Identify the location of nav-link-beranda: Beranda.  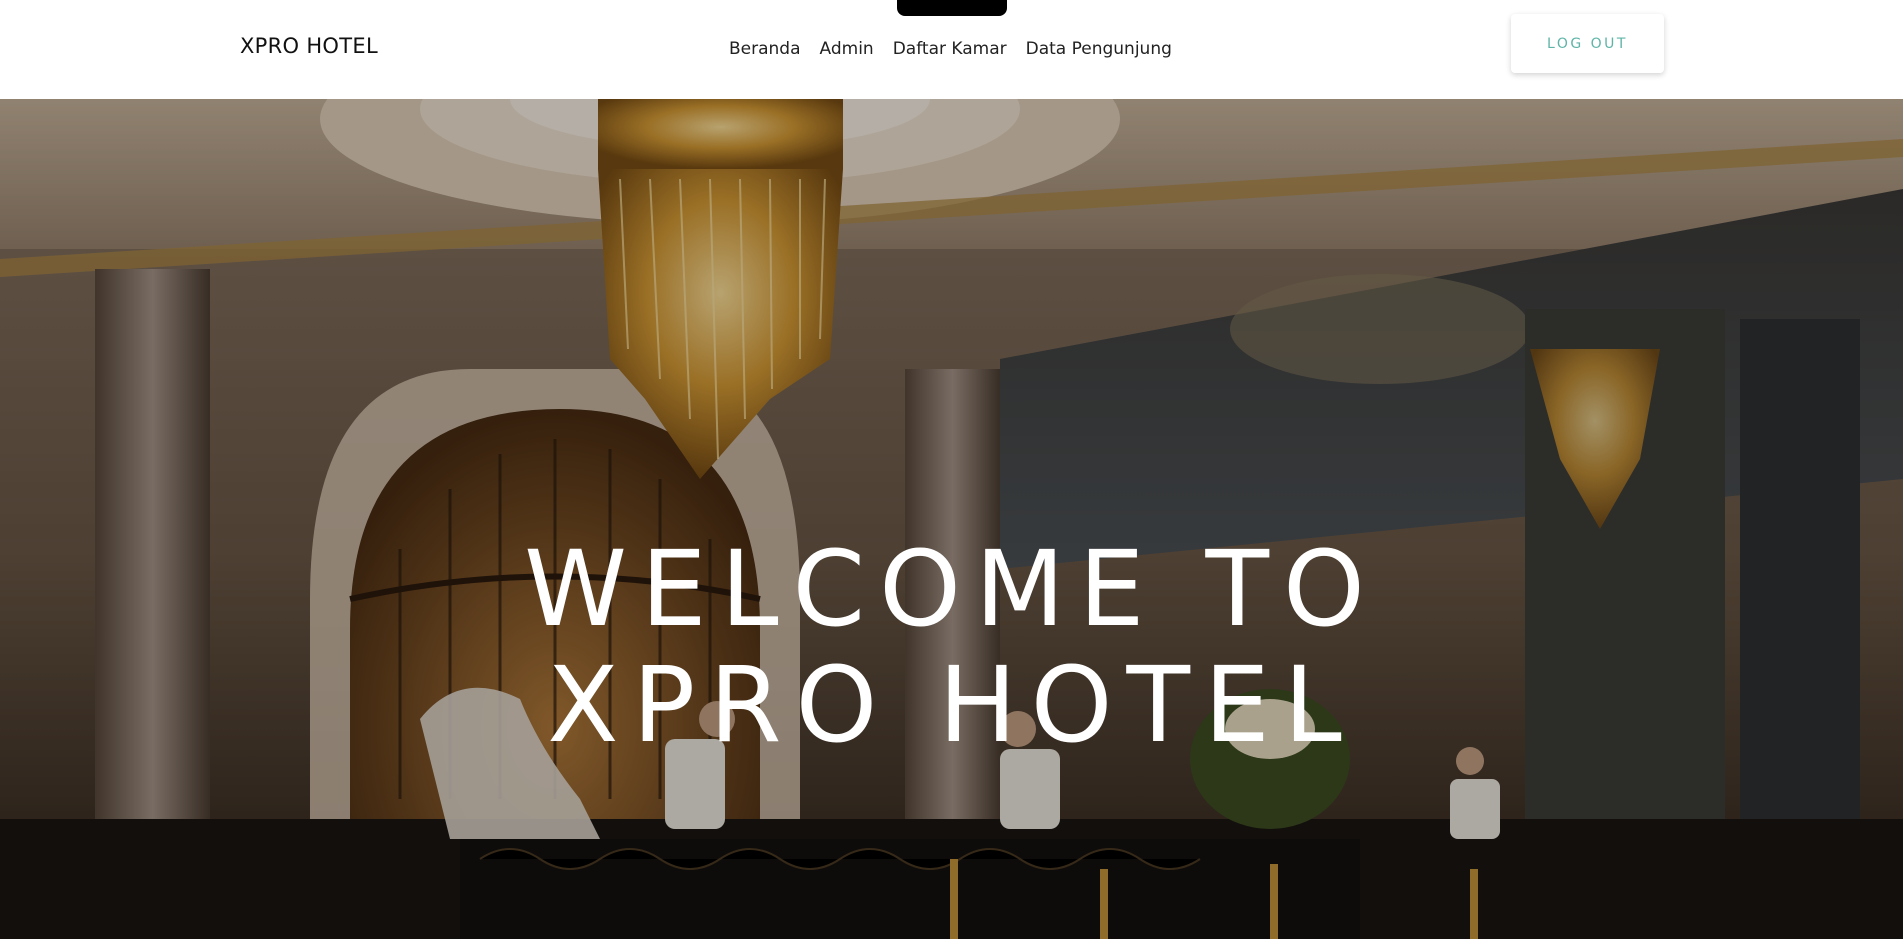
(765, 49).